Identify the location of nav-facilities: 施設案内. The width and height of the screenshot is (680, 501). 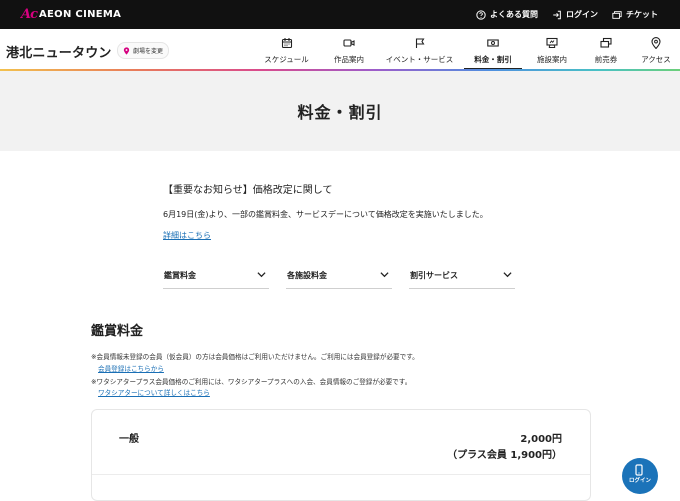
(552, 49).